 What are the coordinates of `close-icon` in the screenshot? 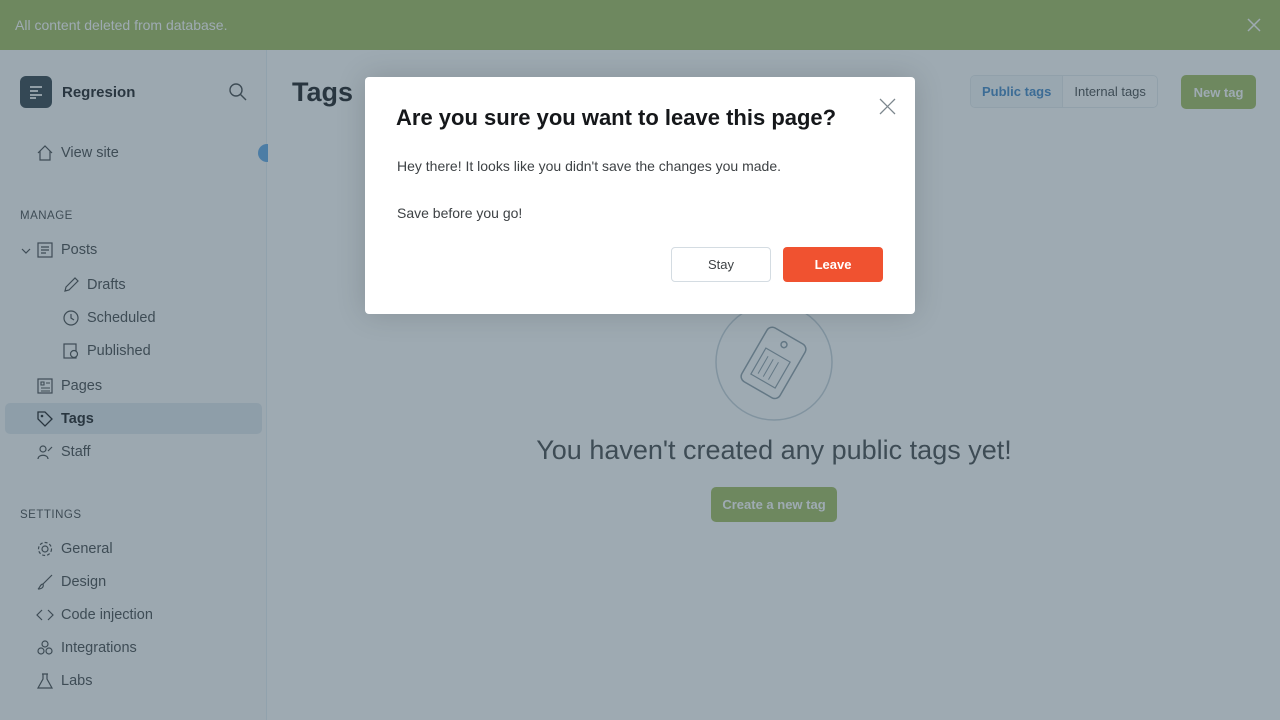 It's located at (887, 106).